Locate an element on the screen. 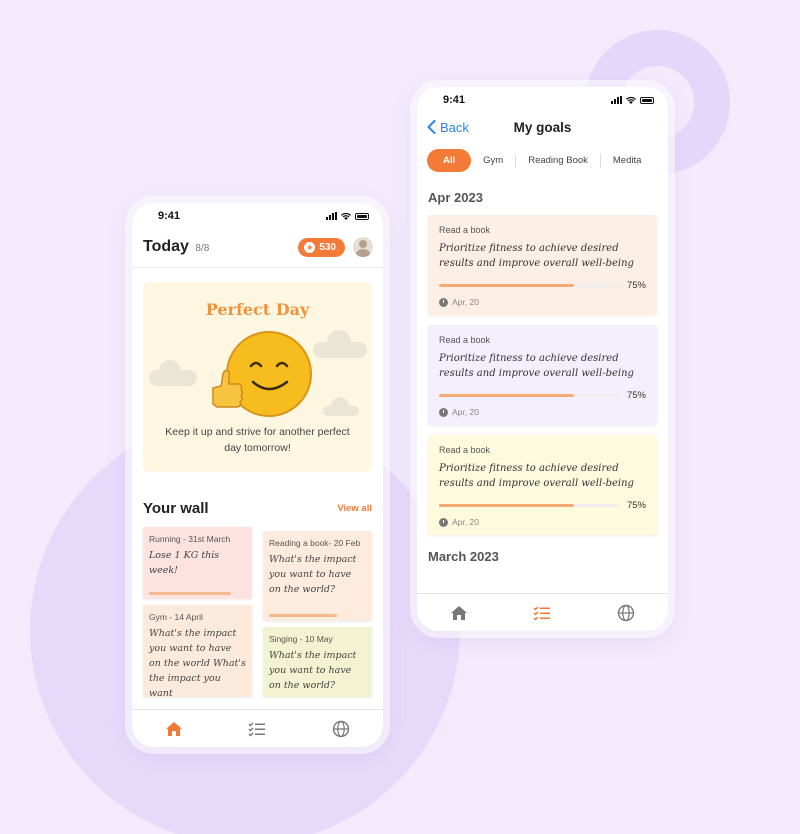 The height and width of the screenshot is (834, 800). points-badge: ★ 530 is located at coordinates (321, 247).